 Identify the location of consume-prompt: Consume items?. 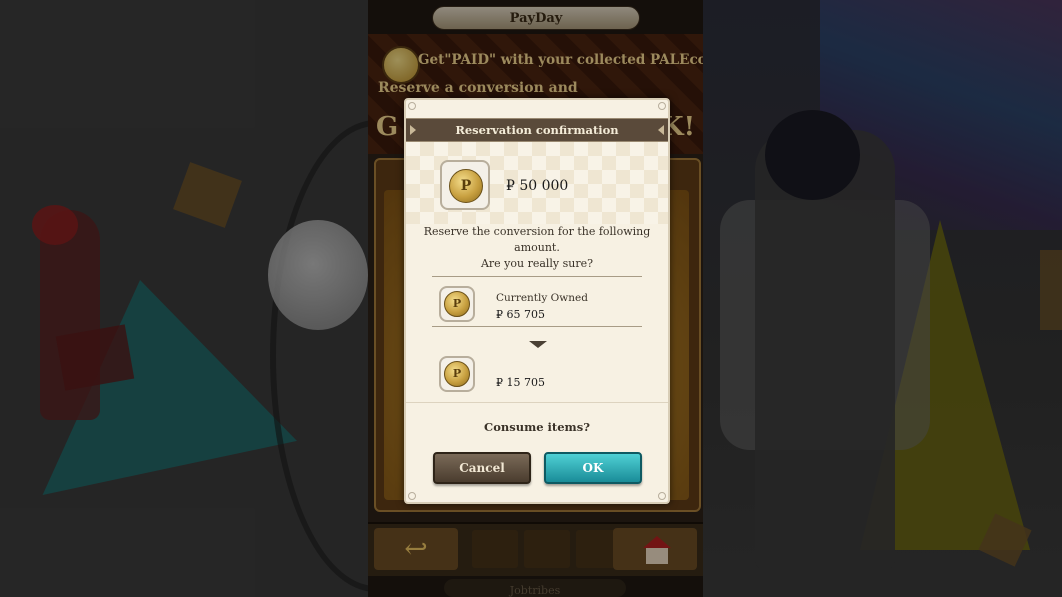
(537, 427).